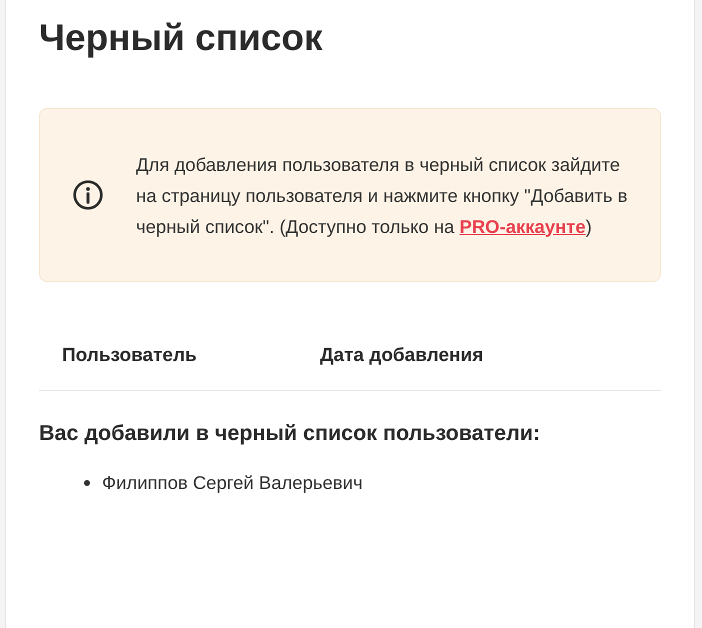  Describe the element at coordinates (87, 483) in the screenshot. I see `bullet-icon` at that location.